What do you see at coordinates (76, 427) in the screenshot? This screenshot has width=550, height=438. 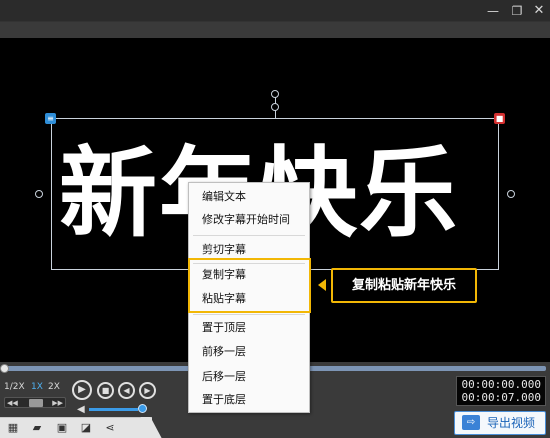 I see `file-toolbar: ▦ ▰ ▣ ◪ ⋖` at bounding box center [76, 427].